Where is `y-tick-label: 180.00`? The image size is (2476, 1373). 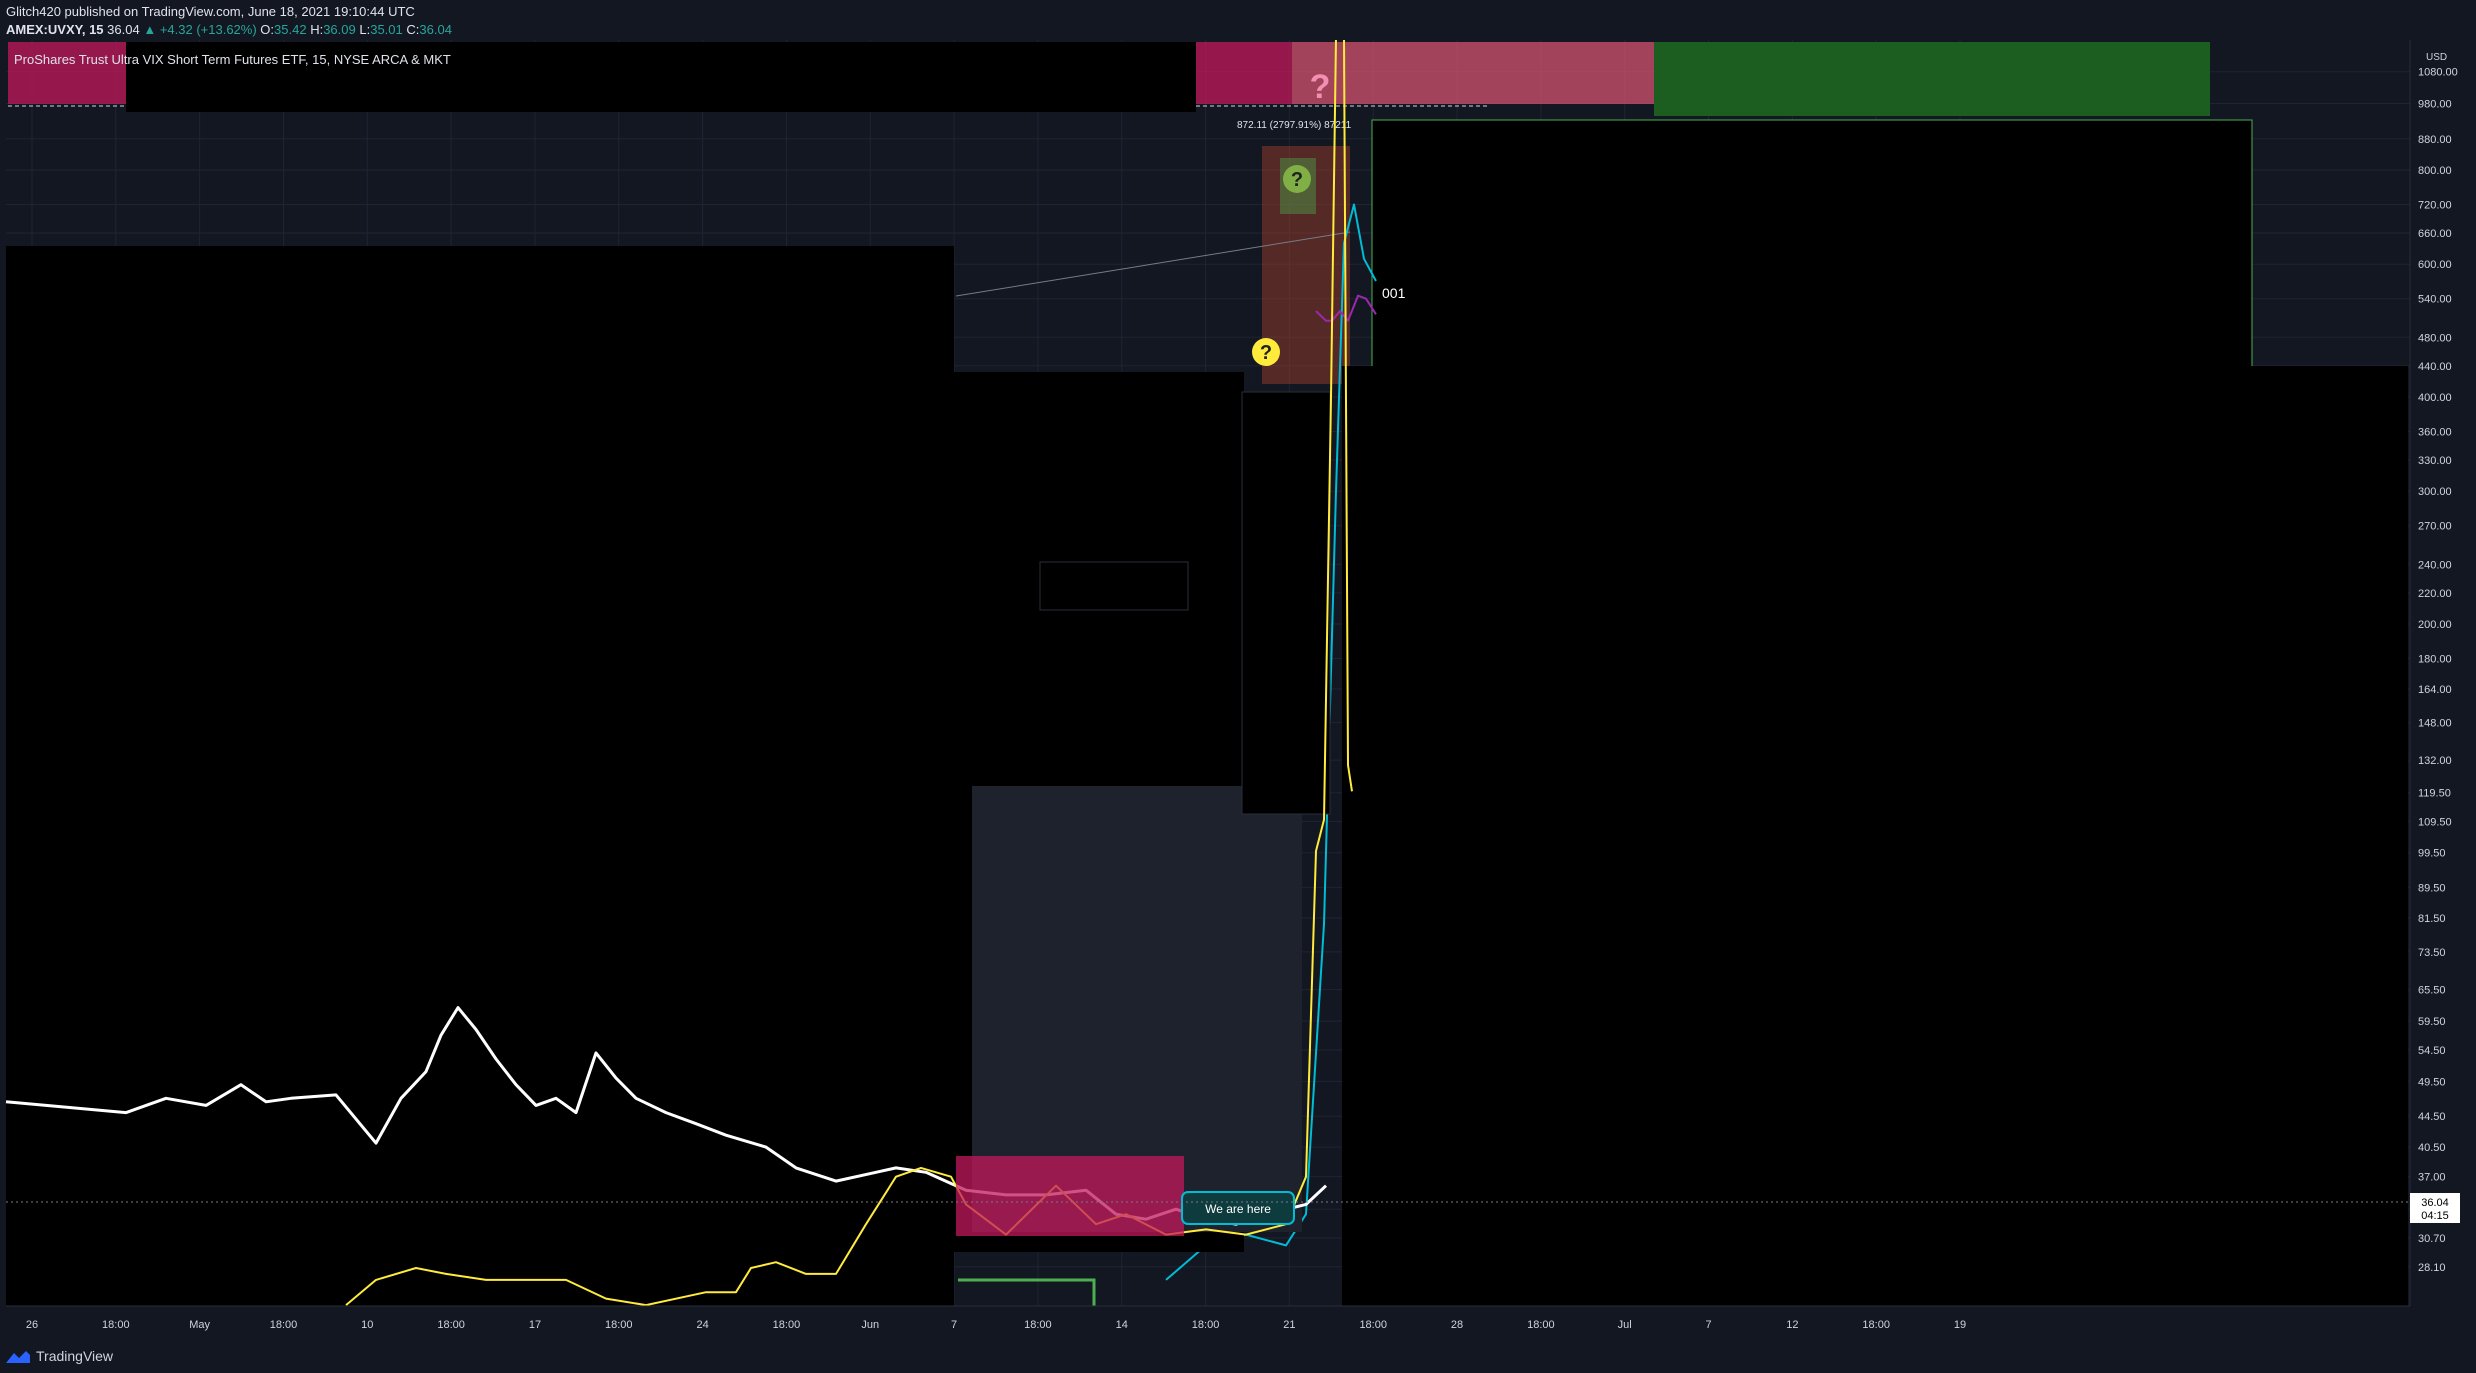
y-tick-label: 180.00 is located at coordinates (2435, 660).